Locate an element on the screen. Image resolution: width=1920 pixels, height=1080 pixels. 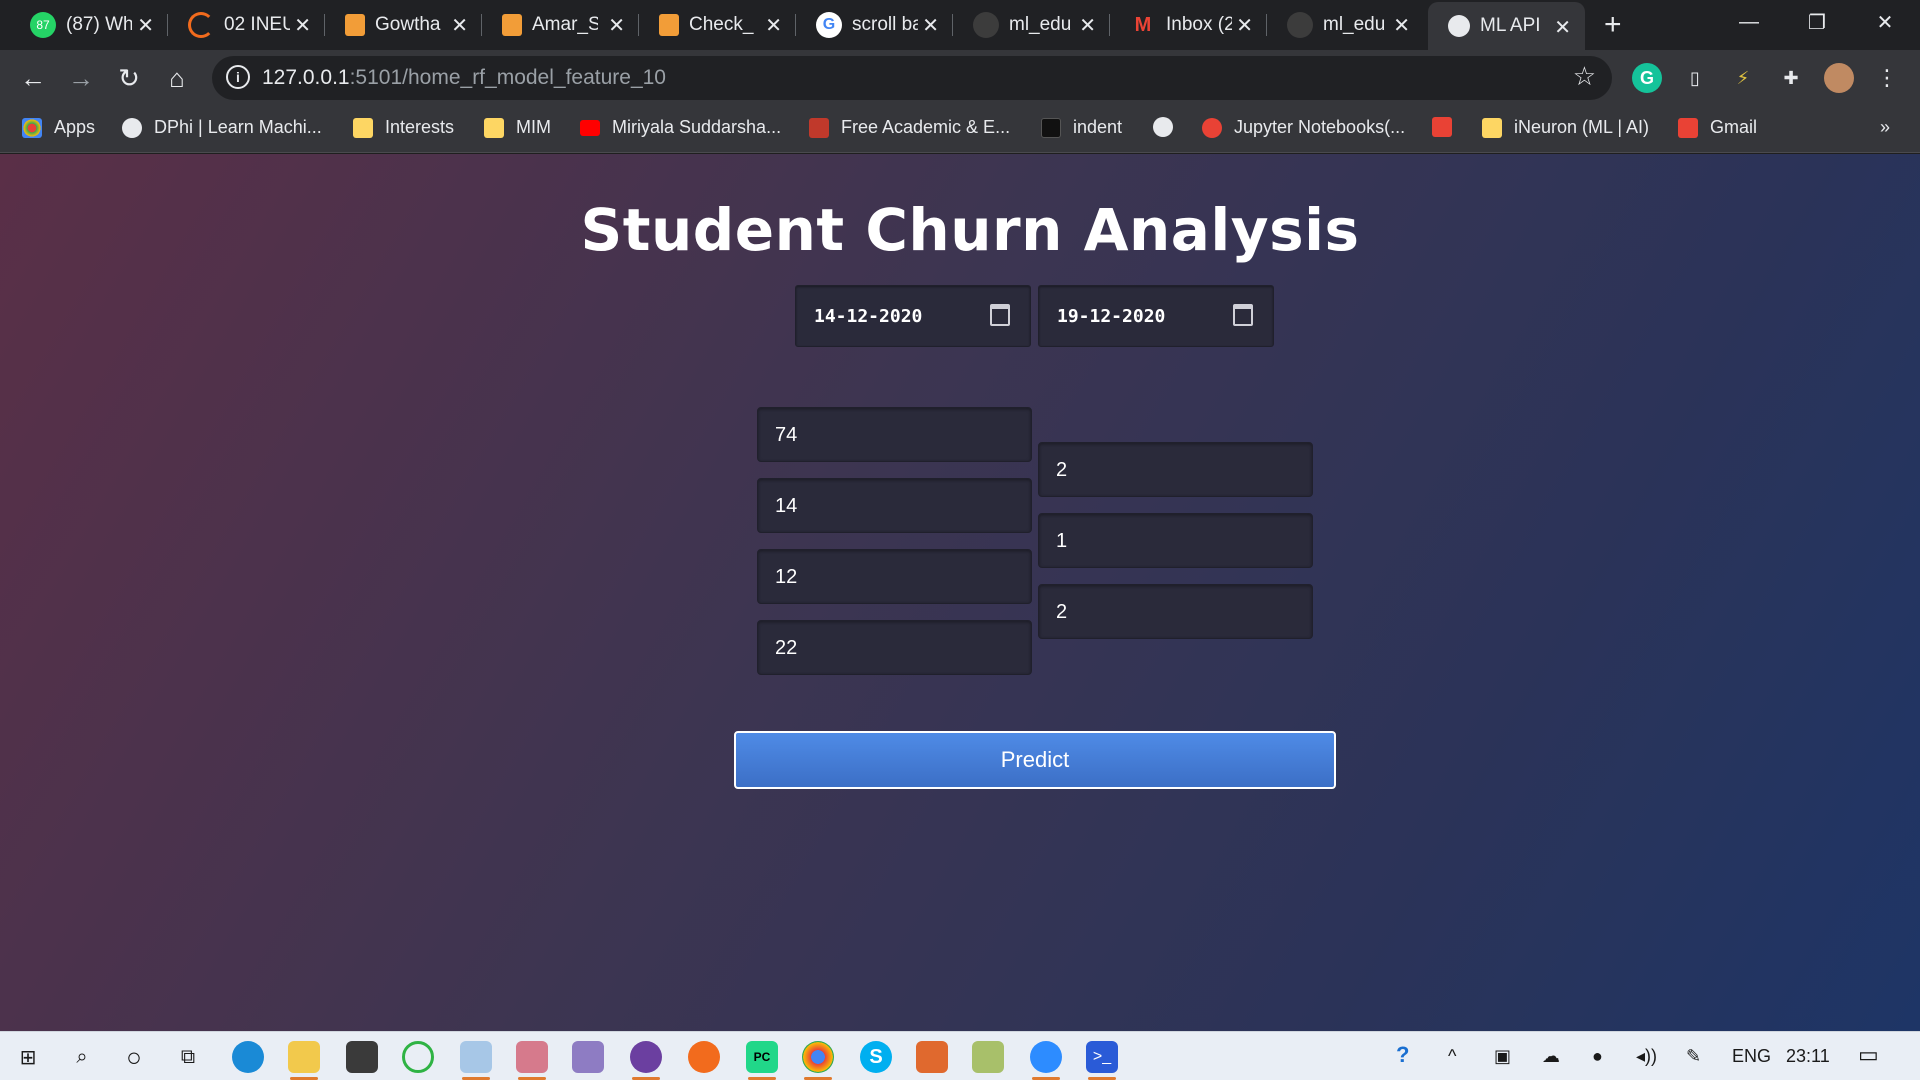
home-button: ⌂ is located at coordinates (177, 78).